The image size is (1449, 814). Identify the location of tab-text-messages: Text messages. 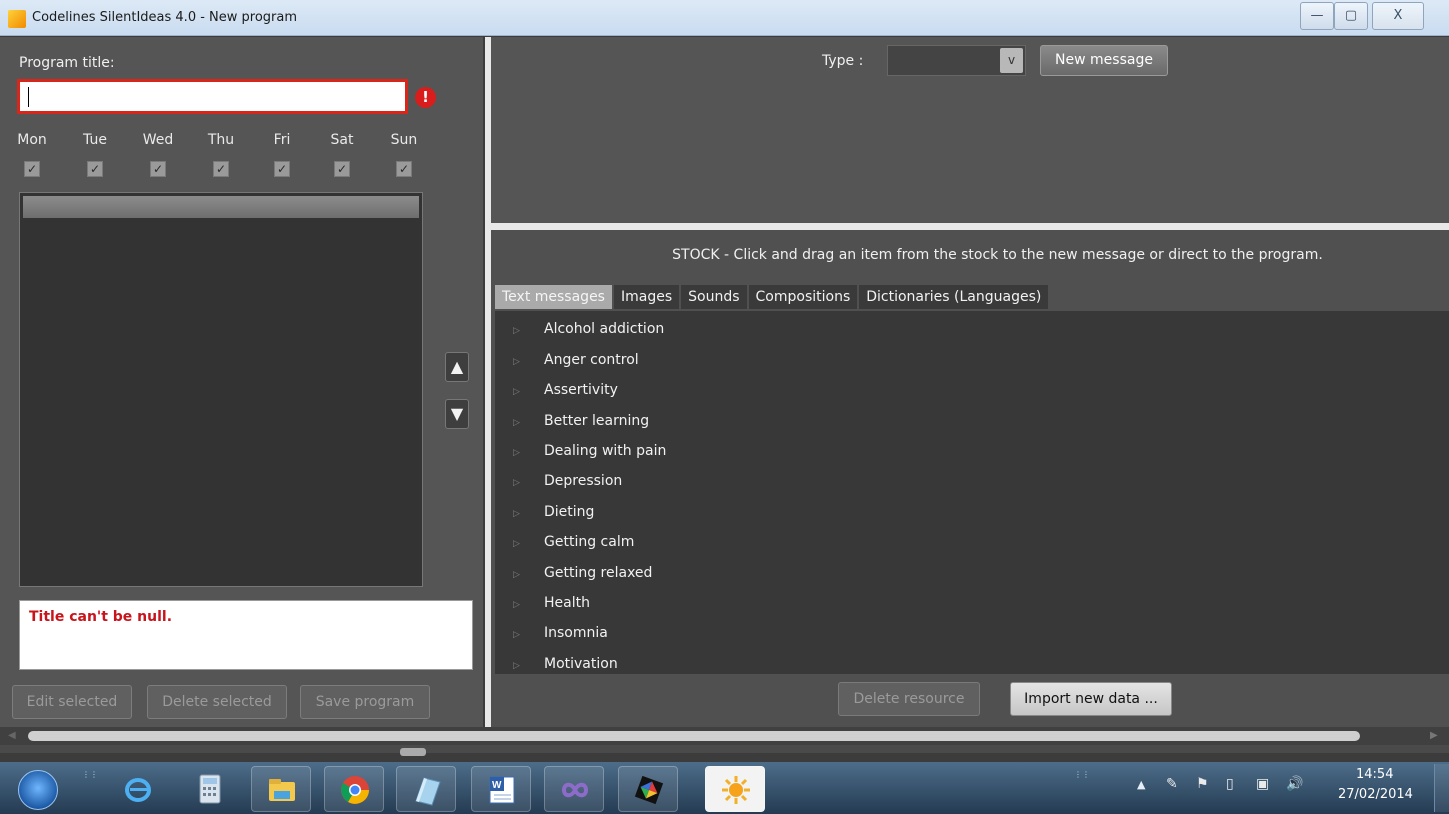
(553, 297).